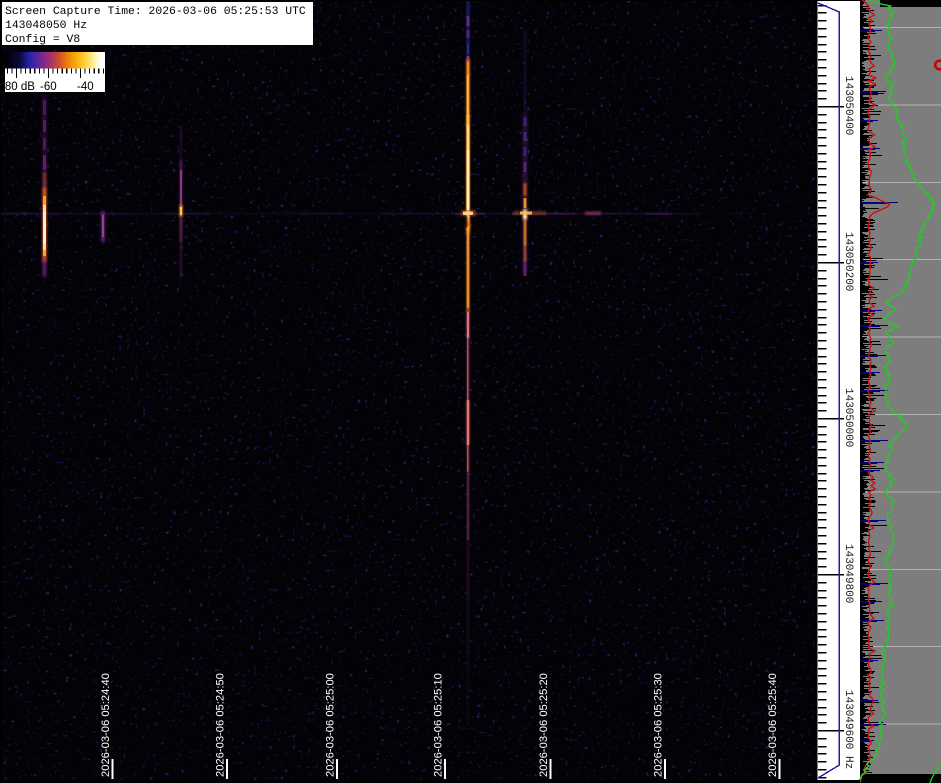  Describe the element at coordinates (848, 417) in the screenshot. I see `svg-text: 143050000` at that location.